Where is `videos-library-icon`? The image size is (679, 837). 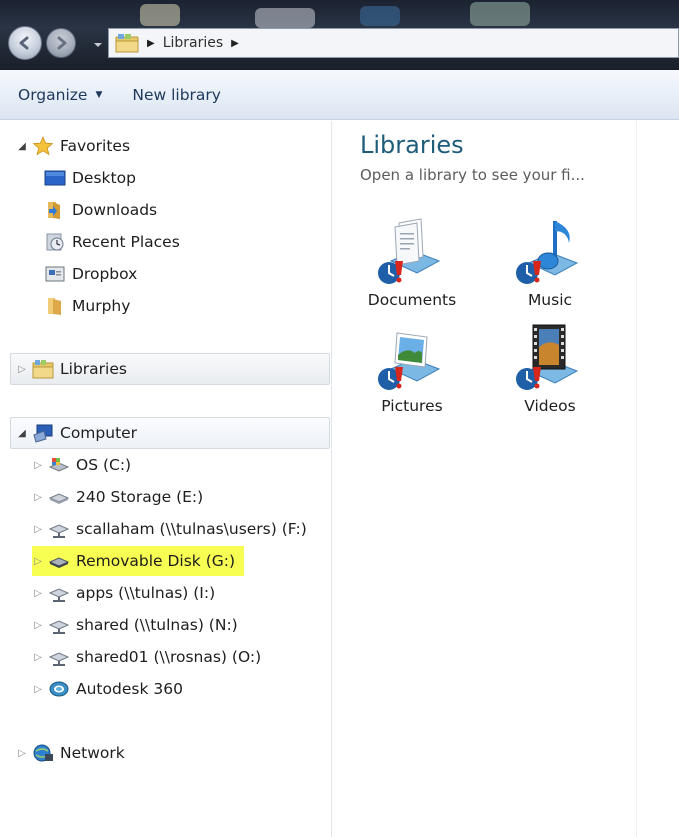 videos-library-icon is located at coordinates (550, 359).